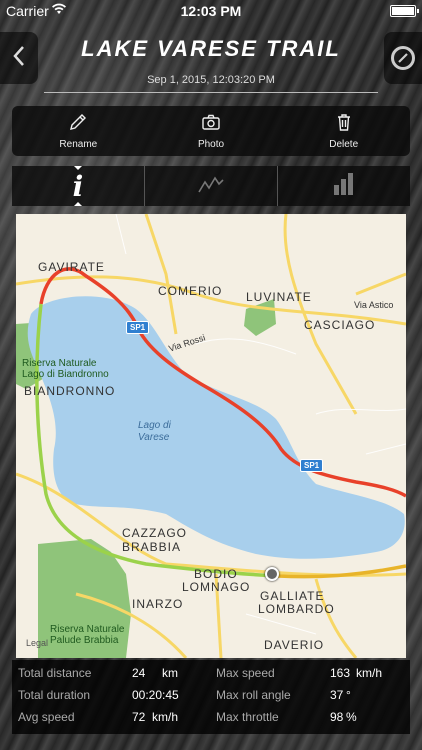 Image resolution: width=422 pixels, height=750 pixels. I want to click on action-toolbar: Rename Photo Delete, so click(211, 131).